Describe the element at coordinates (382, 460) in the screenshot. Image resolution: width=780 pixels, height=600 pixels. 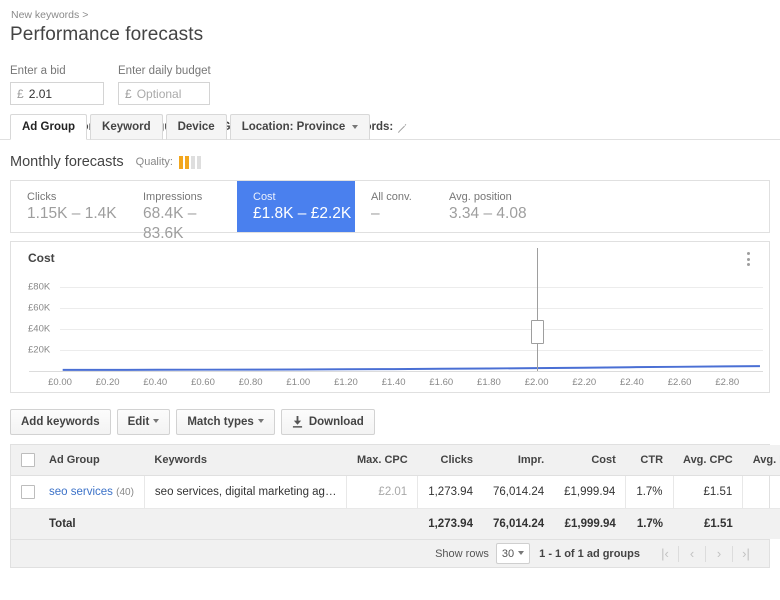
I see `column-header-max-cpc: Max. CPC` at that location.